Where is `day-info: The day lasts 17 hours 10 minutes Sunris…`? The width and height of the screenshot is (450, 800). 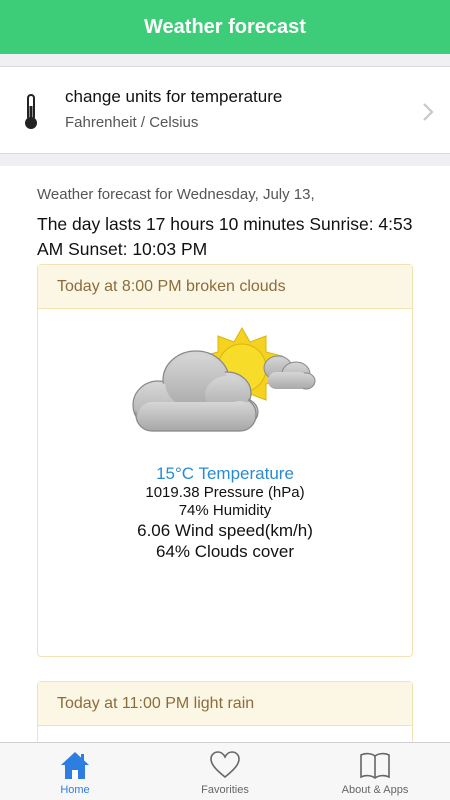
day-info: The day lasts 17 hours 10 minutes Sunris… is located at coordinates (225, 236).